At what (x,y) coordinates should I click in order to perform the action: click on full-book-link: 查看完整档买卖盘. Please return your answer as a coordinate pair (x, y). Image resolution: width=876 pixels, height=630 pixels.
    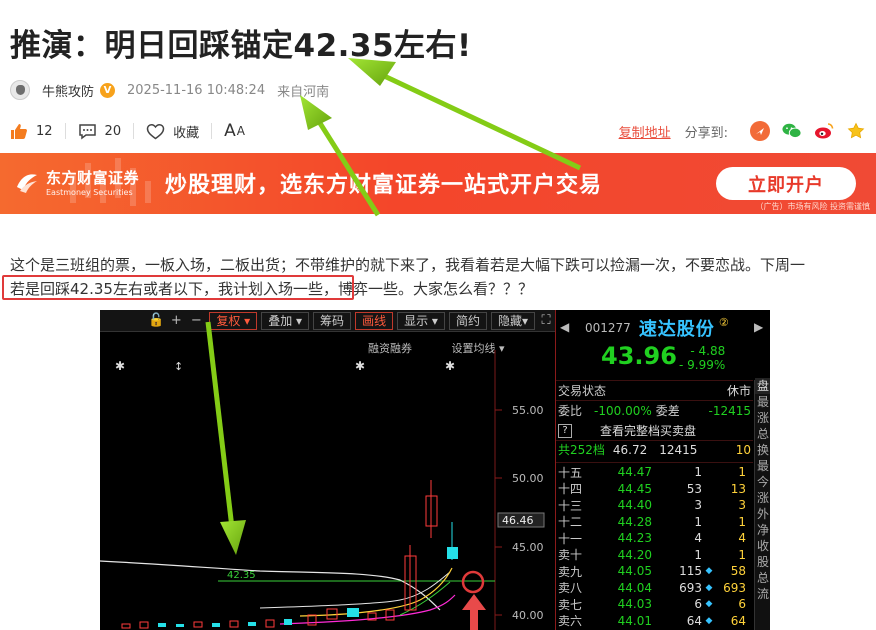
    Looking at the image, I should click on (648, 430).